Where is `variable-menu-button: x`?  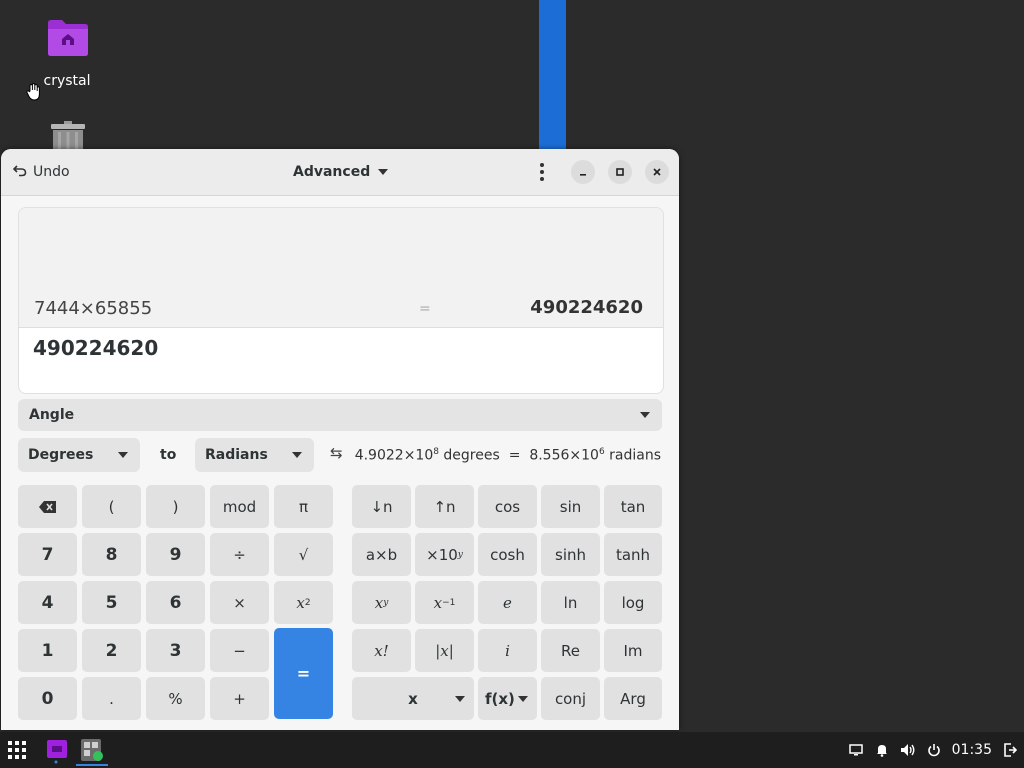 variable-menu-button: x is located at coordinates (413, 698).